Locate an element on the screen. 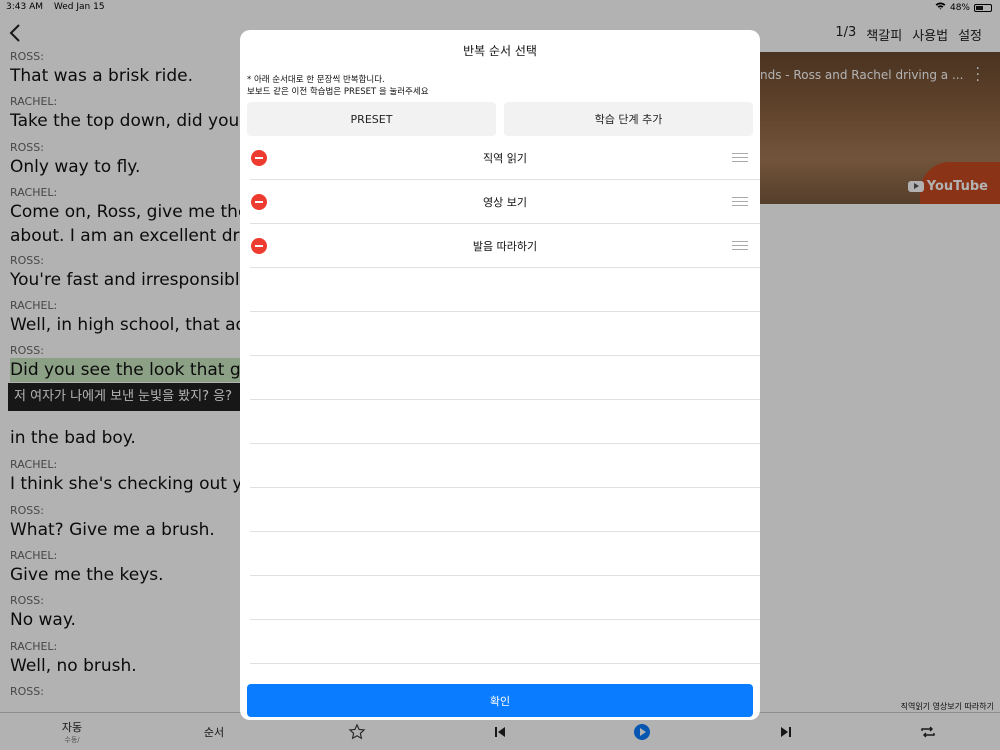 Image resolution: width=1000 pixels, height=750 pixels. step-label: 직역 읽기 is located at coordinates (505, 158).